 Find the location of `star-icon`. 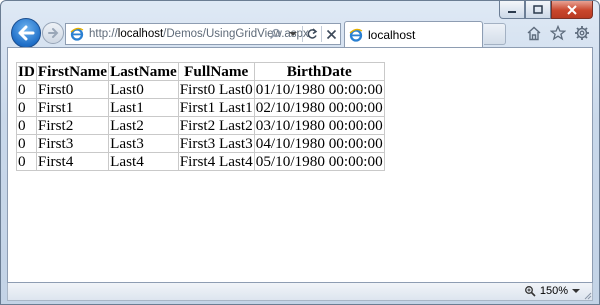

star-icon is located at coordinates (558, 33).